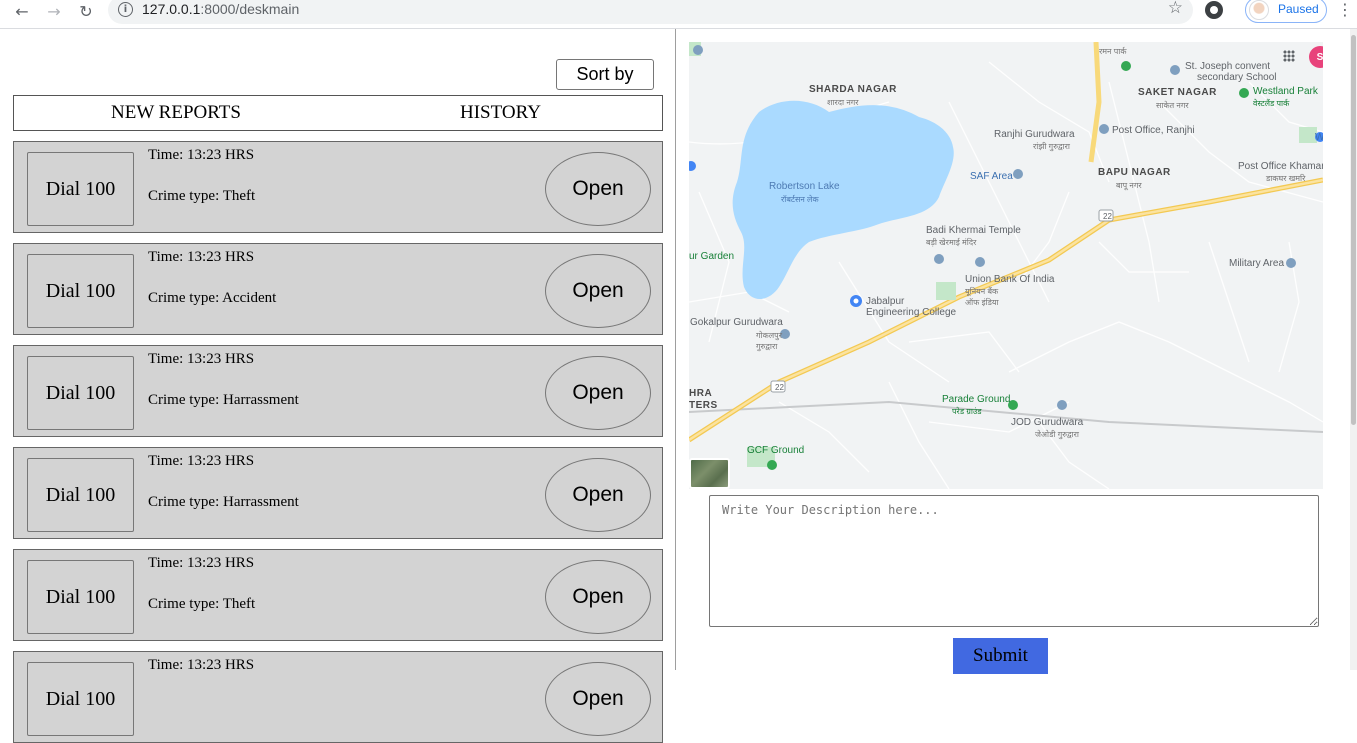 The height and width of the screenshot is (743, 1357). I want to click on map-label: JOD Gurudwara, so click(1047, 422).